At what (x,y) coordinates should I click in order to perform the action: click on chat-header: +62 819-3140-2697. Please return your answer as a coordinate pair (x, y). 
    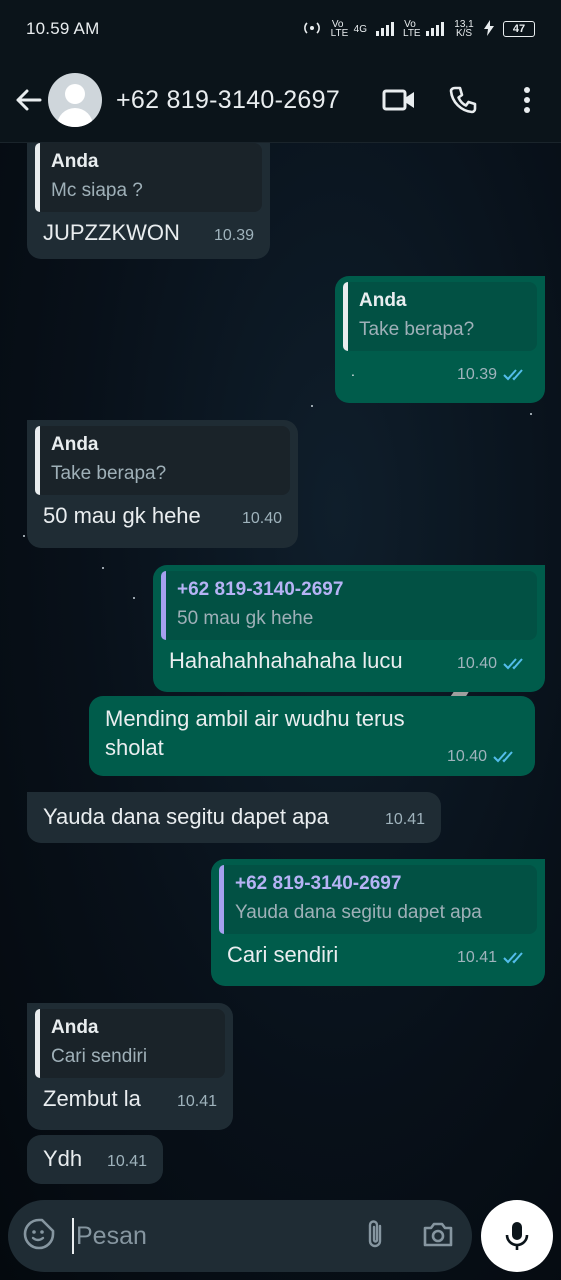
    Looking at the image, I should click on (280, 100).